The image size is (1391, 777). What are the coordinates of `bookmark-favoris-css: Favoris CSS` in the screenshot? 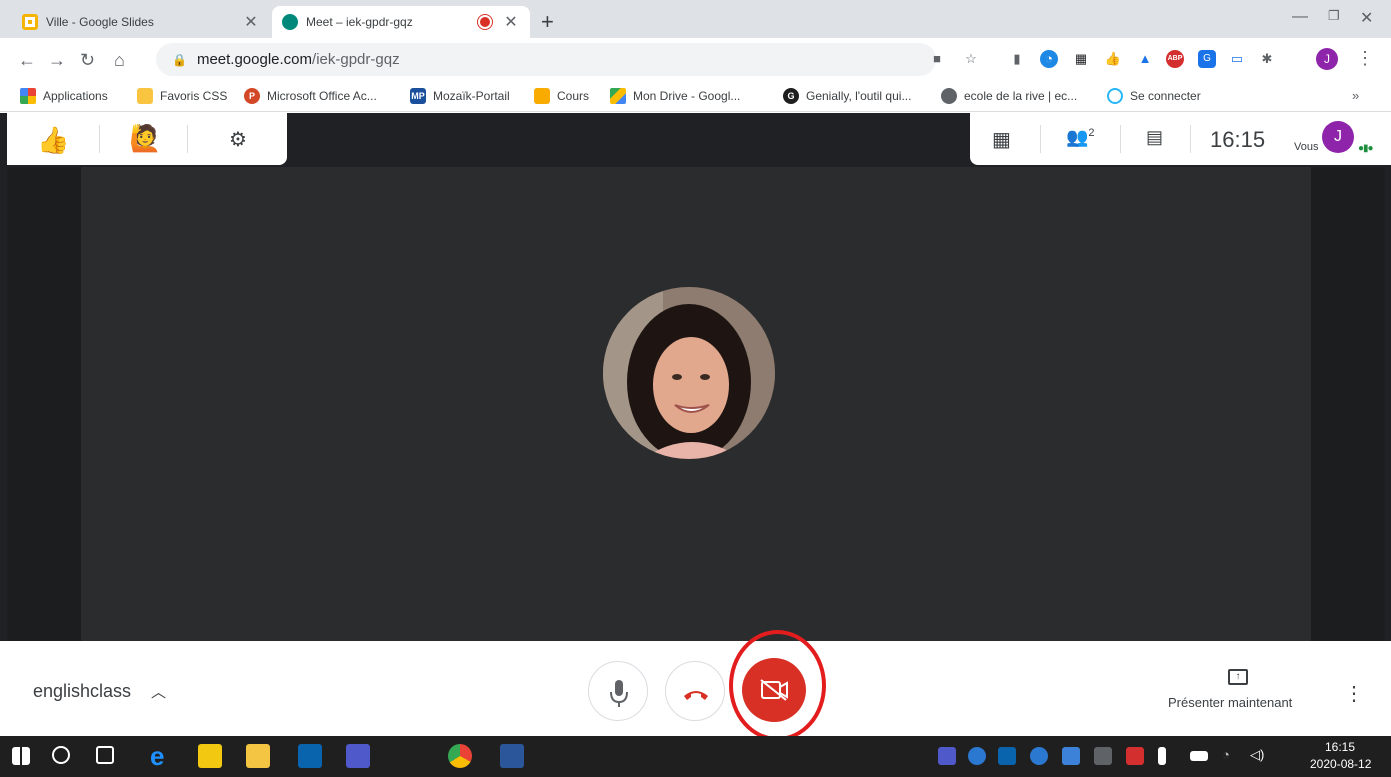 It's located at (182, 96).